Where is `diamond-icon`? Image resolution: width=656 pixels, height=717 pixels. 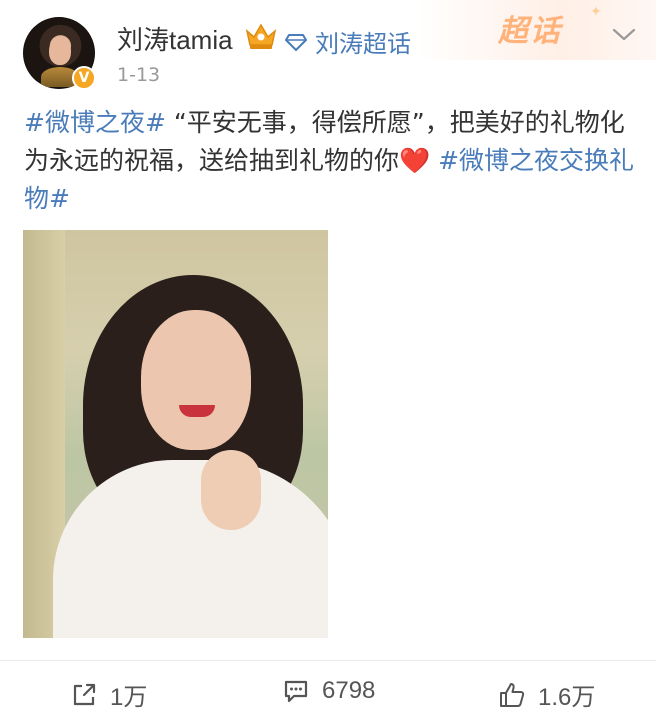 diamond-icon is located at coordinates (296, 42).